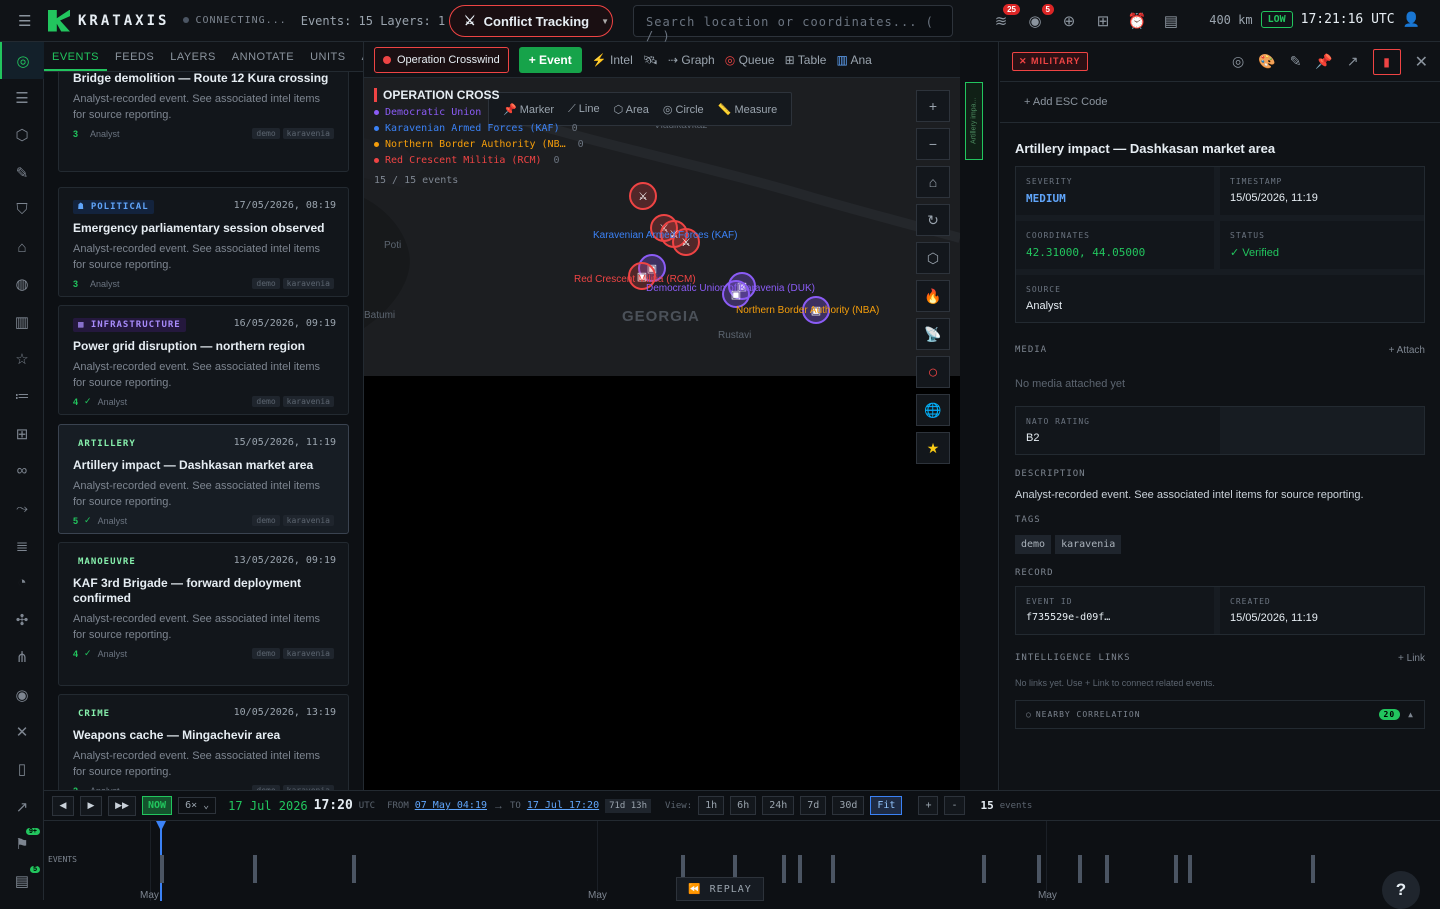 The width and height of the screenshot is (1440, 909). What do you see at coordinates (1137, 21) in the screenshot?
I see `alarm-icon: ⏰` at bounding box center [1137, 21].